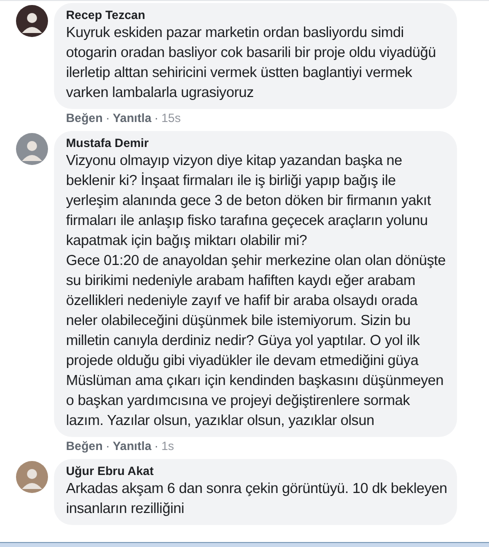 Image resolution: width=489 pixels, height=547 pixels. What do you see at coordinates (257, 143) in the screenshot?
I see `author-name: Mustafa Demir` at bounding box center [257, 143].